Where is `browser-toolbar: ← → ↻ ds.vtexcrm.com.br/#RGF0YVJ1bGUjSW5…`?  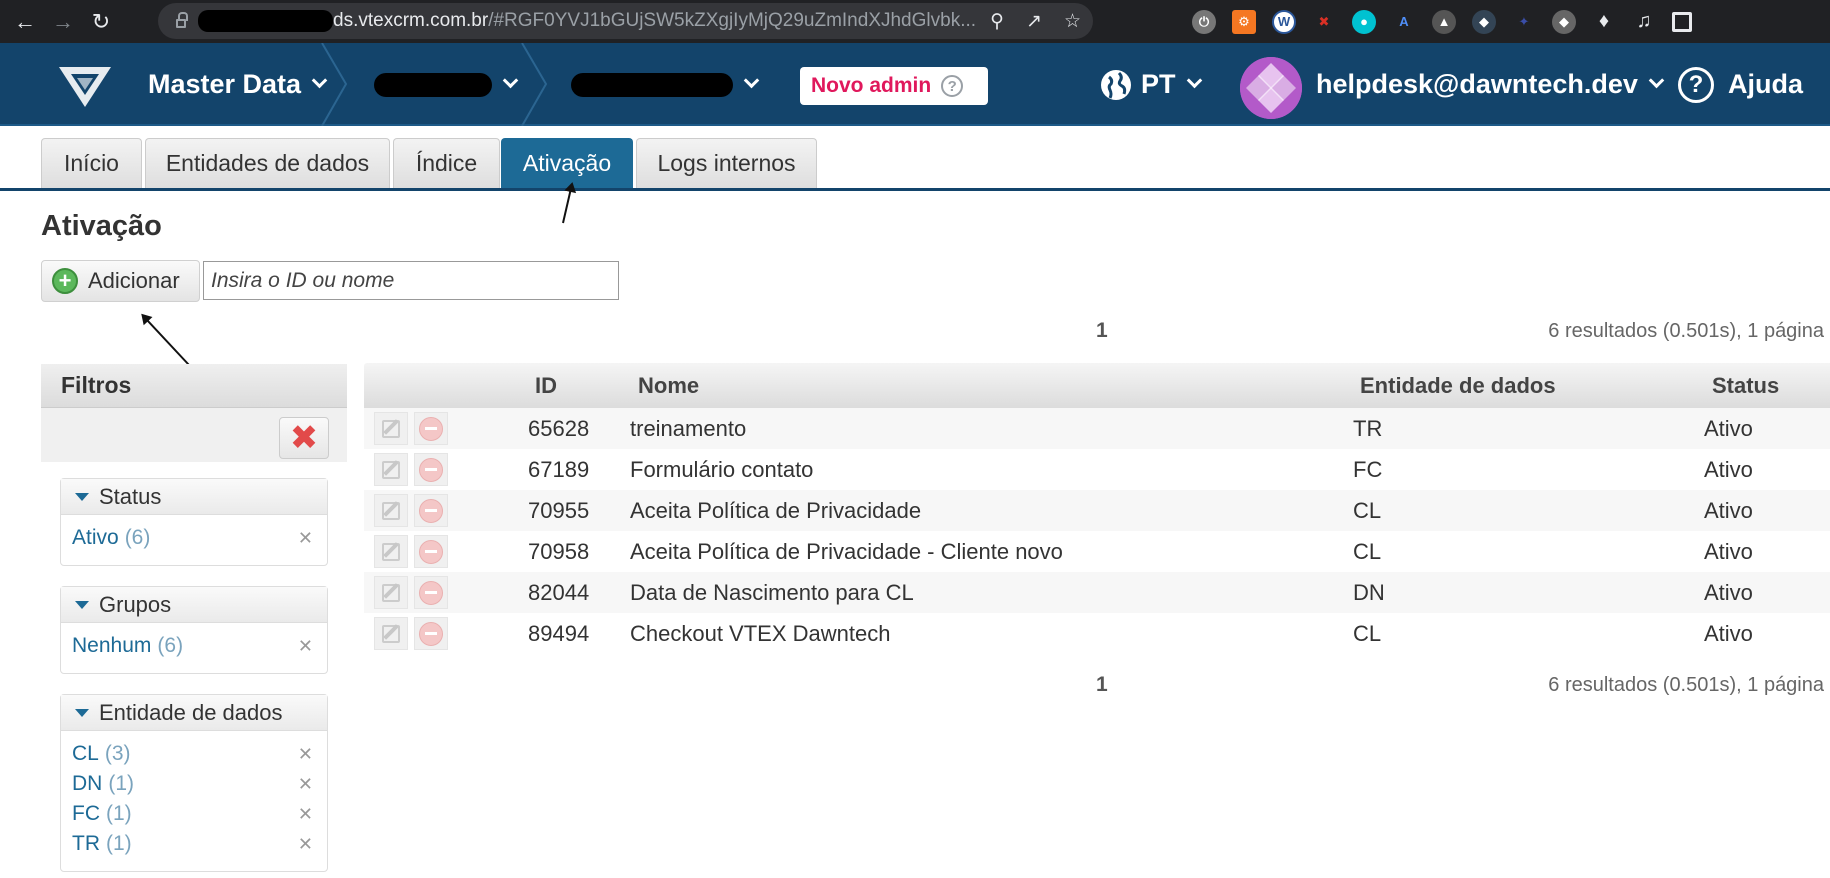 browser-toolbar: ← → ↻ ds.vtexcrm.com.br/#RGF0YVJ1bGUjSW5… is located at coordinates (915, 21).